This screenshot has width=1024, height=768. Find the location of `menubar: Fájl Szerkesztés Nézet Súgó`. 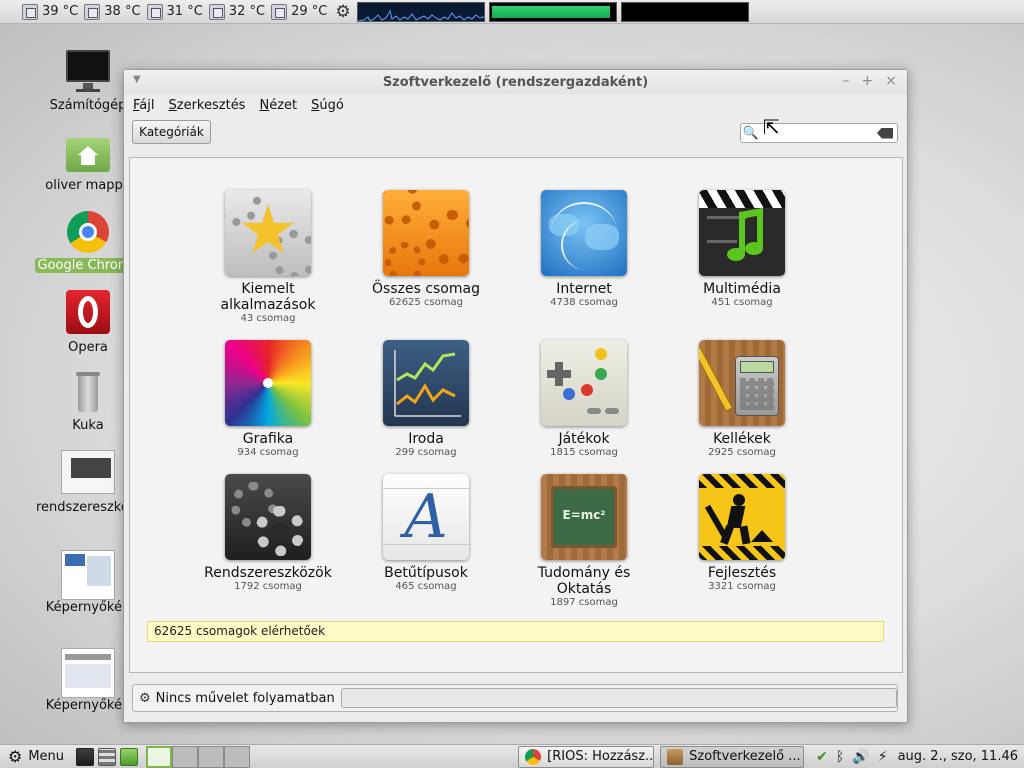

menubar: Fájl Szerkesztés Nézet Súgó is located at coordinates (515, 105).